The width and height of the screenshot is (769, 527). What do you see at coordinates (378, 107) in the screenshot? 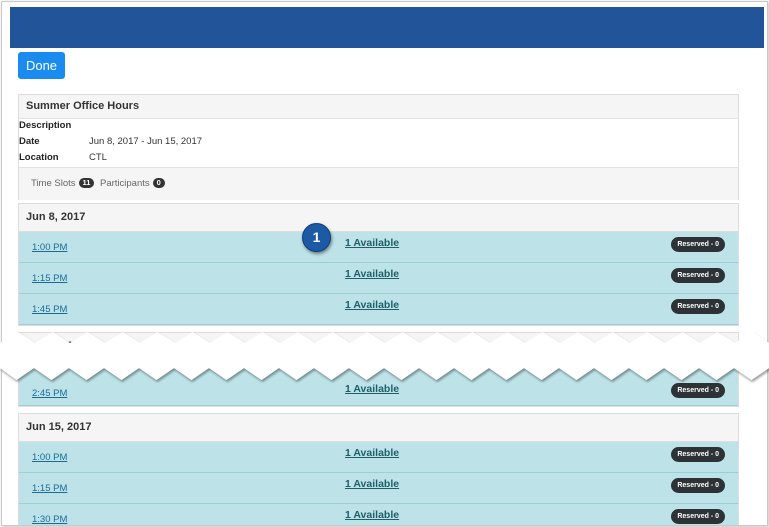
I see `meeting-title: Summer Office Hours` at bounding box center [378, 107].